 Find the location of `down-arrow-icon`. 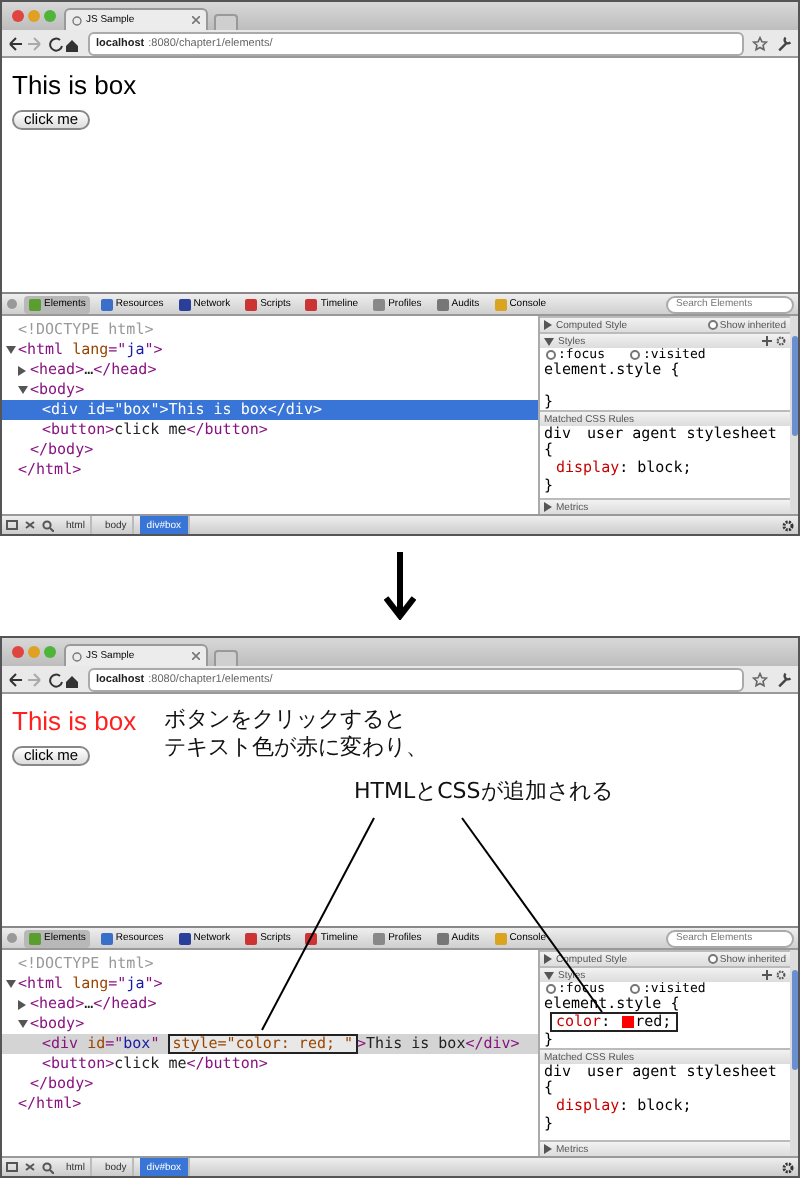

down-arrow-icon is located at coordinates (400, 586).